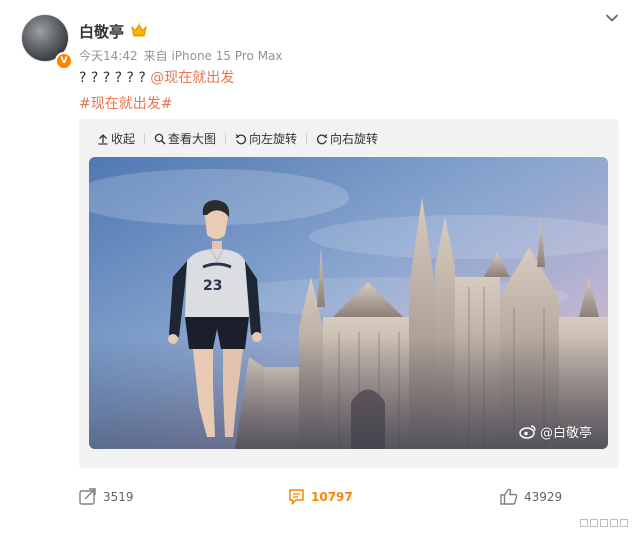  Describe the element at coordinates (103, 139) in the screenshot. I see `collapse-icon` at that location.